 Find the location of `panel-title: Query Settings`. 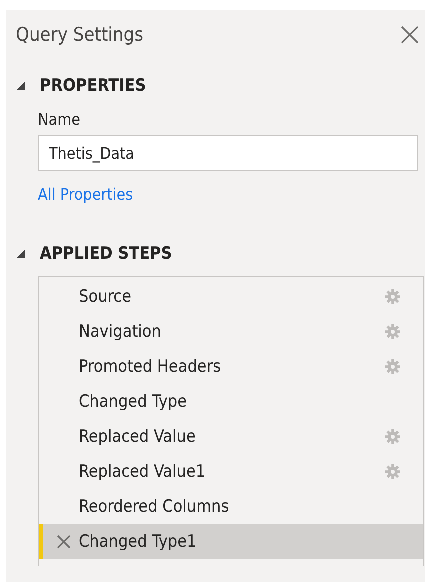

panel-title: Query Settings is located at coordinates (80, 35).